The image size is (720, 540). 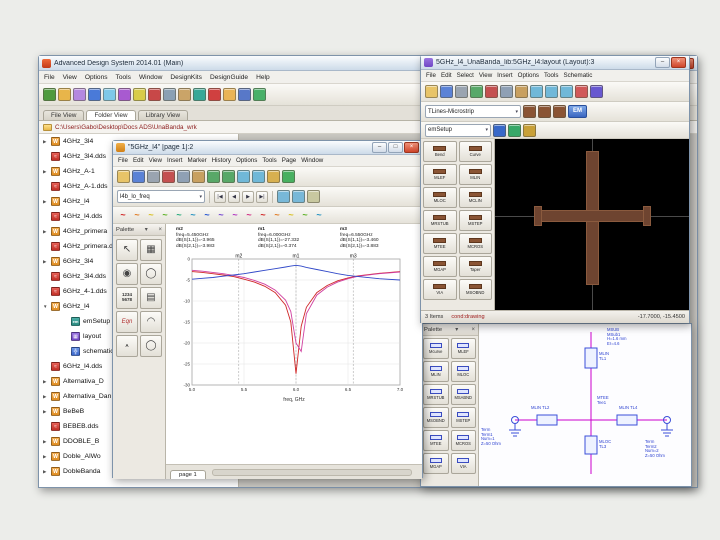 I want to click on microstrip-stub, so click(x=647, y=216).